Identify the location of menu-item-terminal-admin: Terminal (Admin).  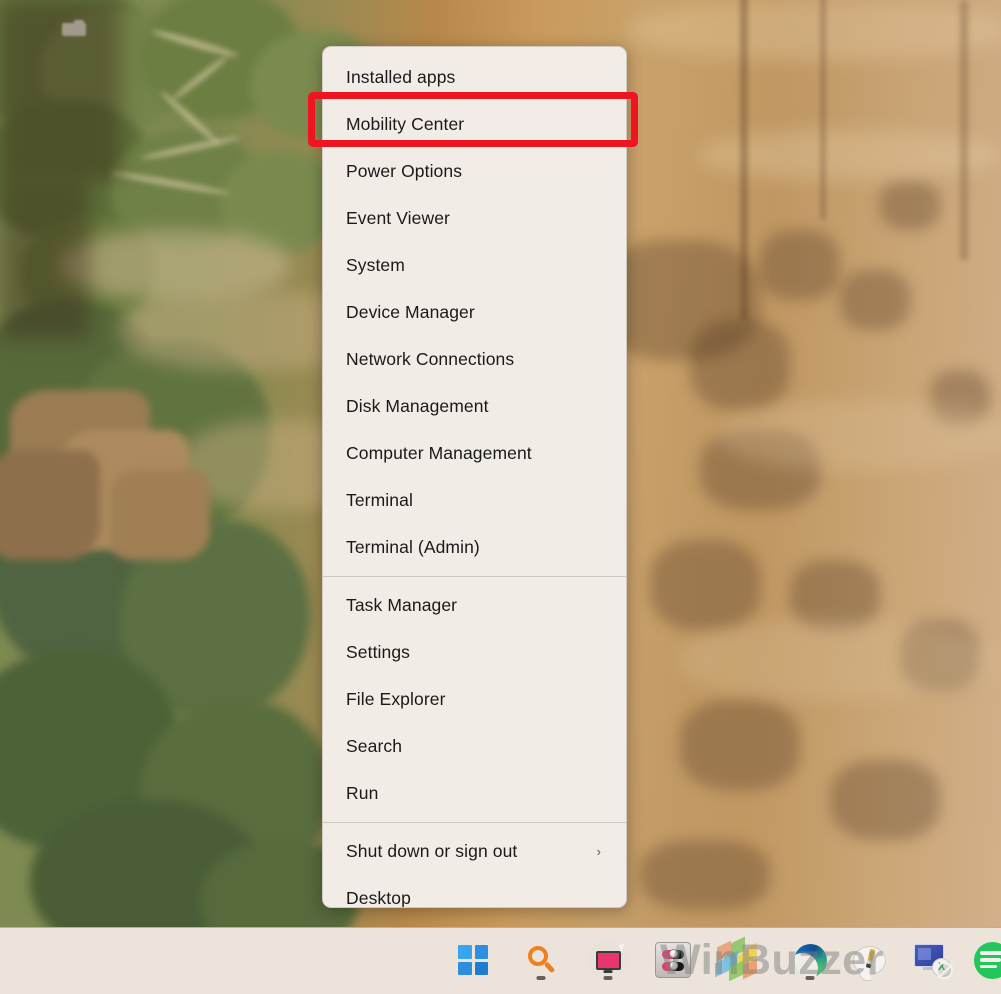
(474, 547).